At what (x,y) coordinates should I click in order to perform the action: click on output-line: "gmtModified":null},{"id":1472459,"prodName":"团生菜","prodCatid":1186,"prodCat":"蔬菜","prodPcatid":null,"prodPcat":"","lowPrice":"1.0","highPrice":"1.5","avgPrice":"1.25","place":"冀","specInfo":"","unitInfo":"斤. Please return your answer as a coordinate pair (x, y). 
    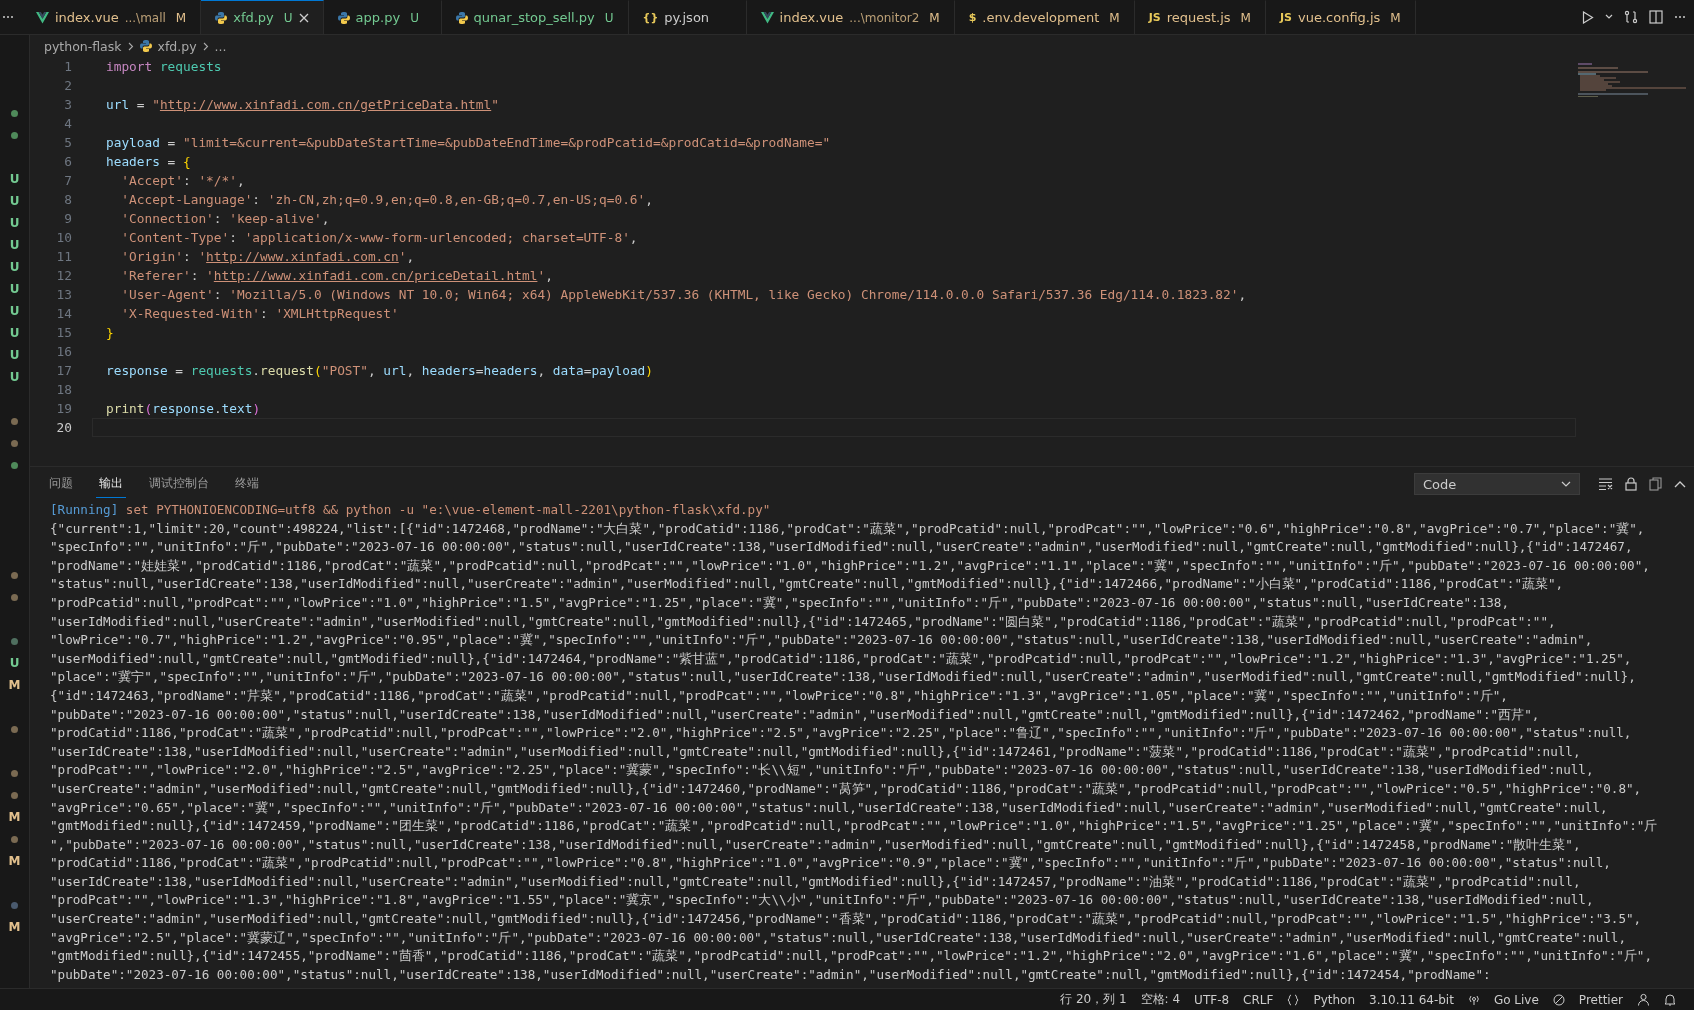
    Looking at the image, I should click on (854, 826).